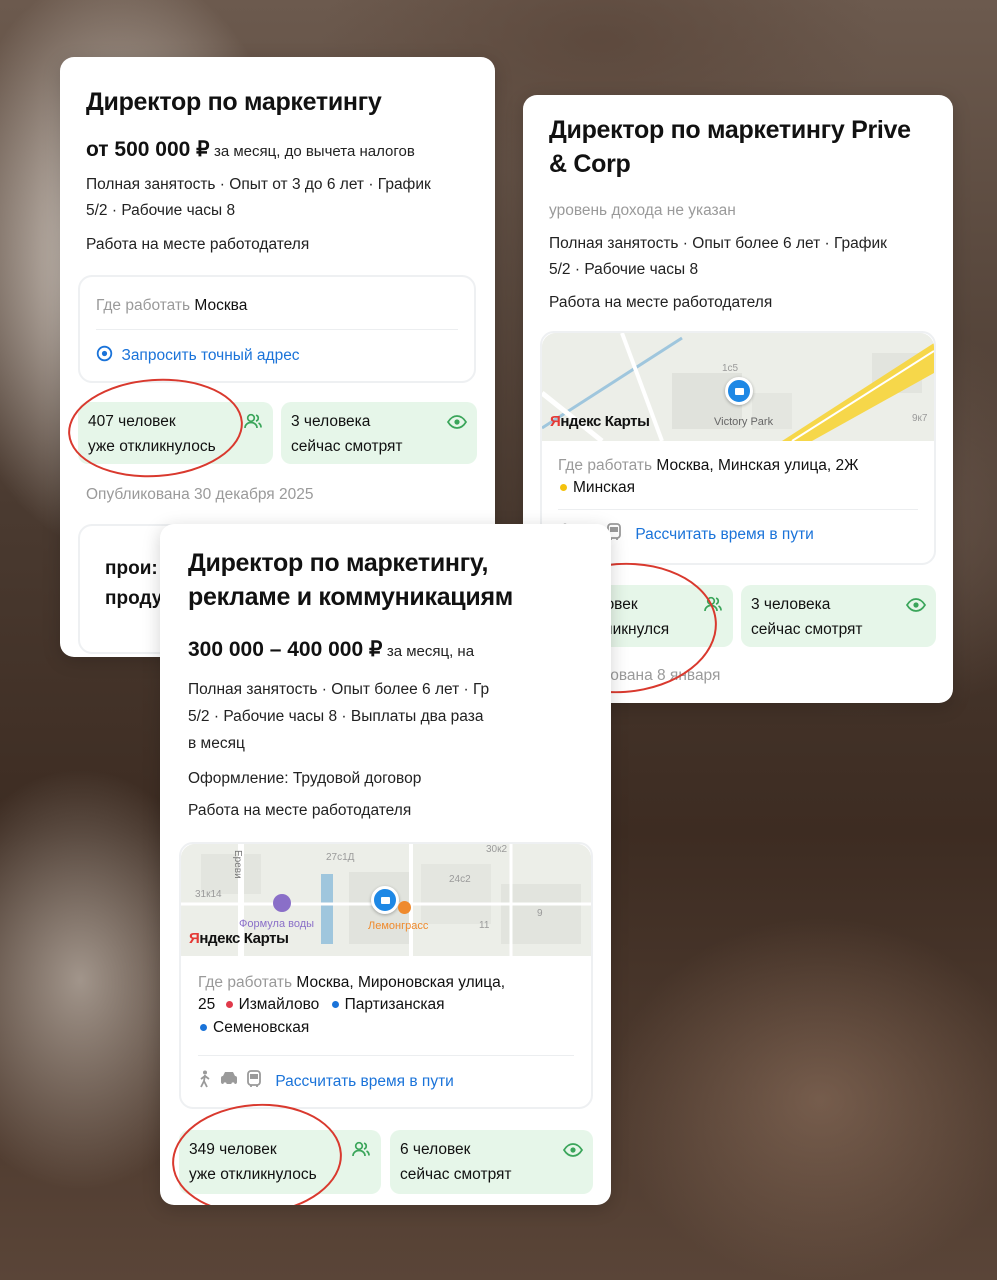  Describe the element at coordinates (460, 879) in the screenshot. I see `map-label: 24с2` at that location.